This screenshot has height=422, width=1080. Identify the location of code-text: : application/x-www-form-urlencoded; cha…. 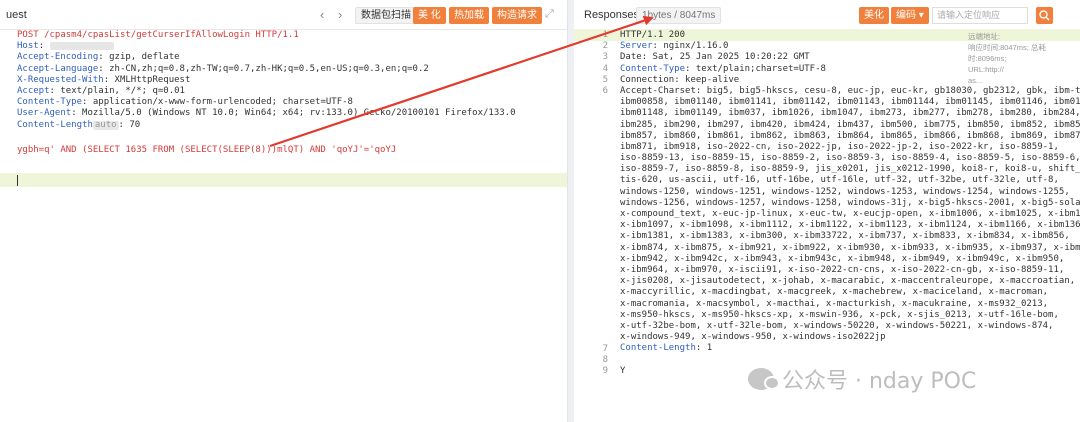
(217, 102).